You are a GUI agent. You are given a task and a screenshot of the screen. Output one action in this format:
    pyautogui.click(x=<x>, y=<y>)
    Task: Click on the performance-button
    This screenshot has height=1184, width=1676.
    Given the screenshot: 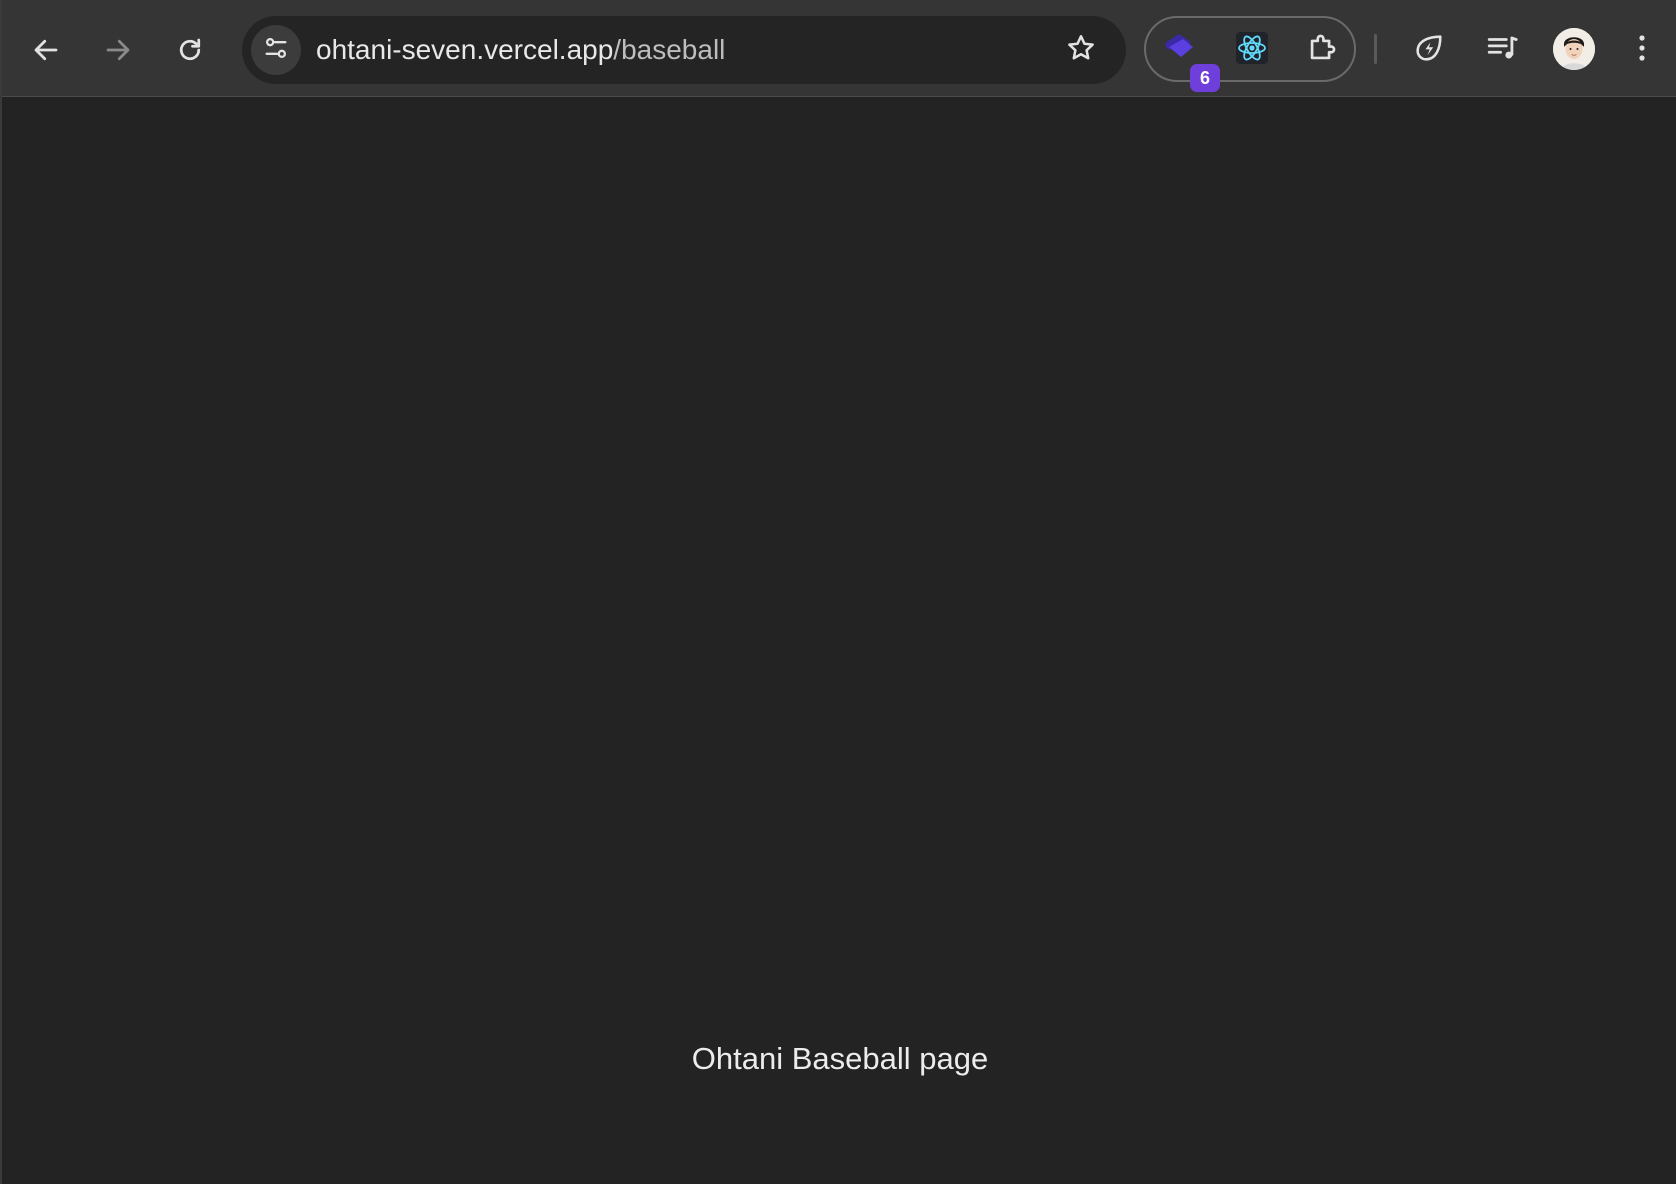 What is the action you would take?
    pyautogui.click(x=1429, y=50)
    